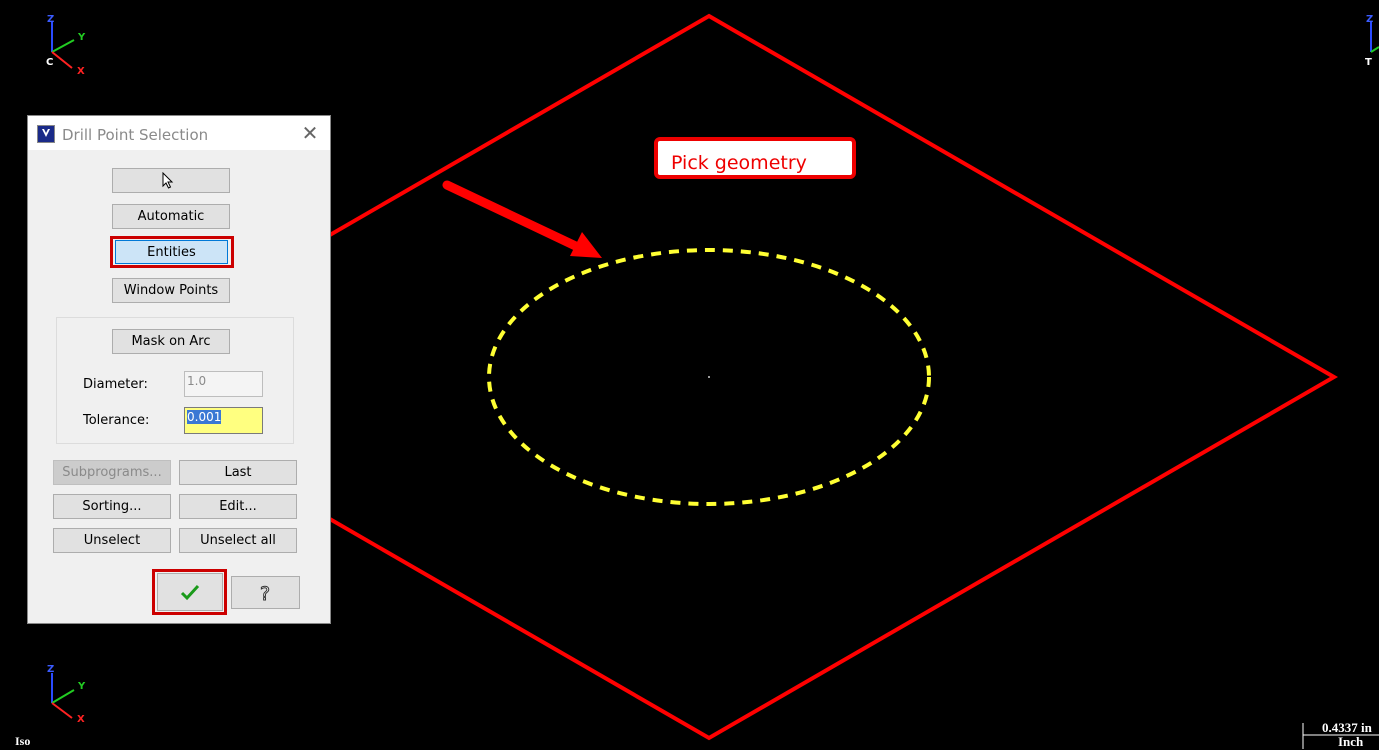 The width and height of the screenshot is (1379, 750). I want to click on unselect-all-button: Unselect all, so click(238, 540).